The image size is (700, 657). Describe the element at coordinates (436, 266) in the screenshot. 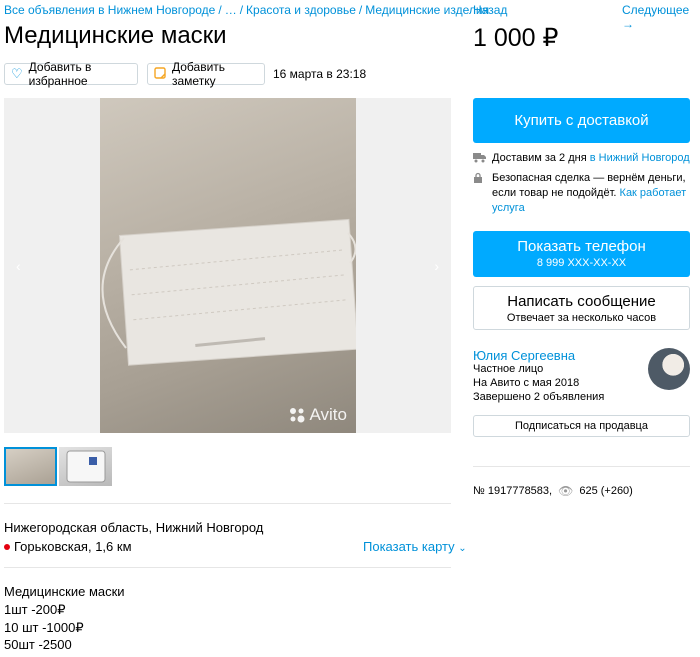

I see `gallery-next-arrow-icon: ›` at that location.